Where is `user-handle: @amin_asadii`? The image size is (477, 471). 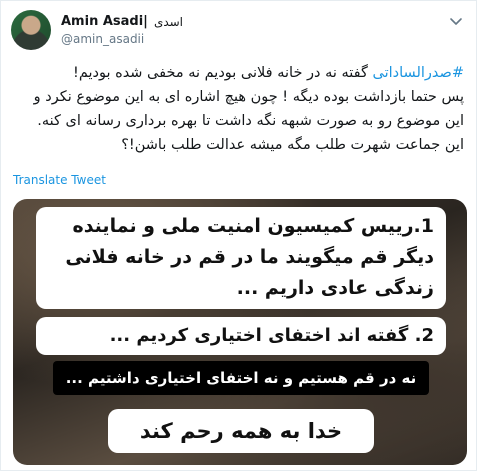 user-handle: @amin_asadii is located at coordinates (102, 39).